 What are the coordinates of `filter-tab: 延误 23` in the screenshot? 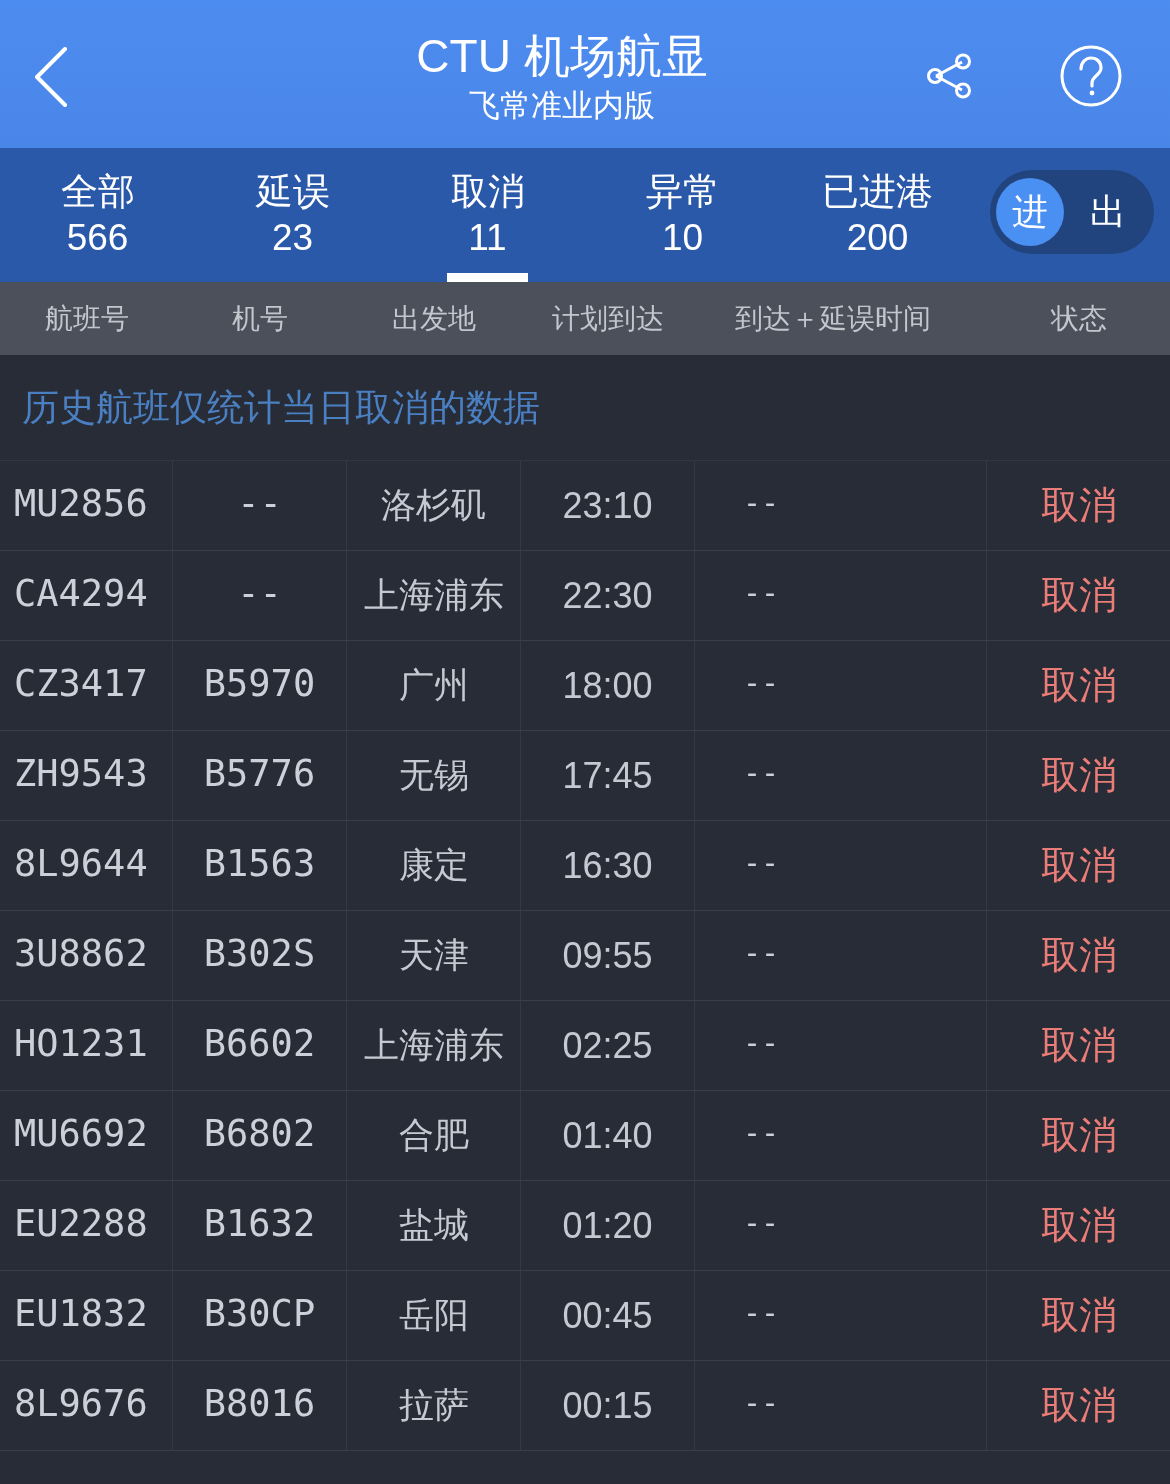 It's located at (292, 215).